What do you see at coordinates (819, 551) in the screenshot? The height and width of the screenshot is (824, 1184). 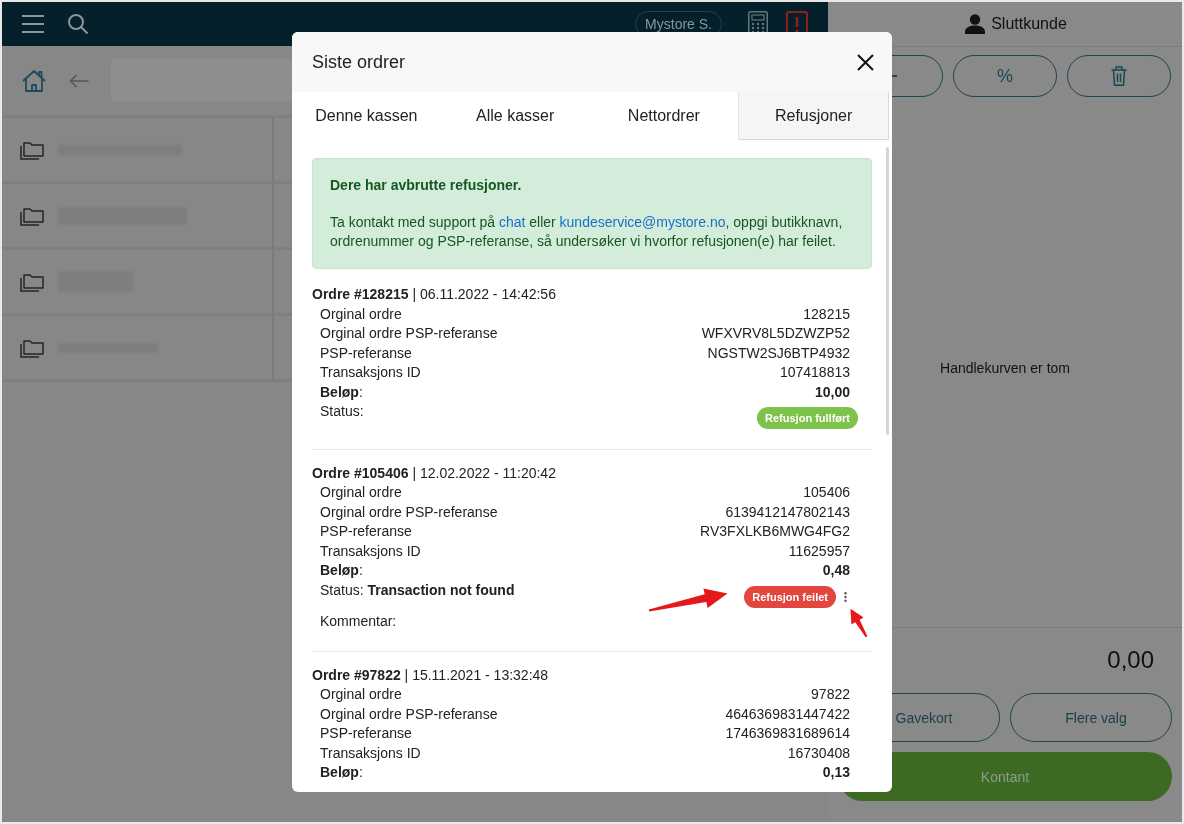 I see `field-value: 11625957` at bounding box center [819, 551].